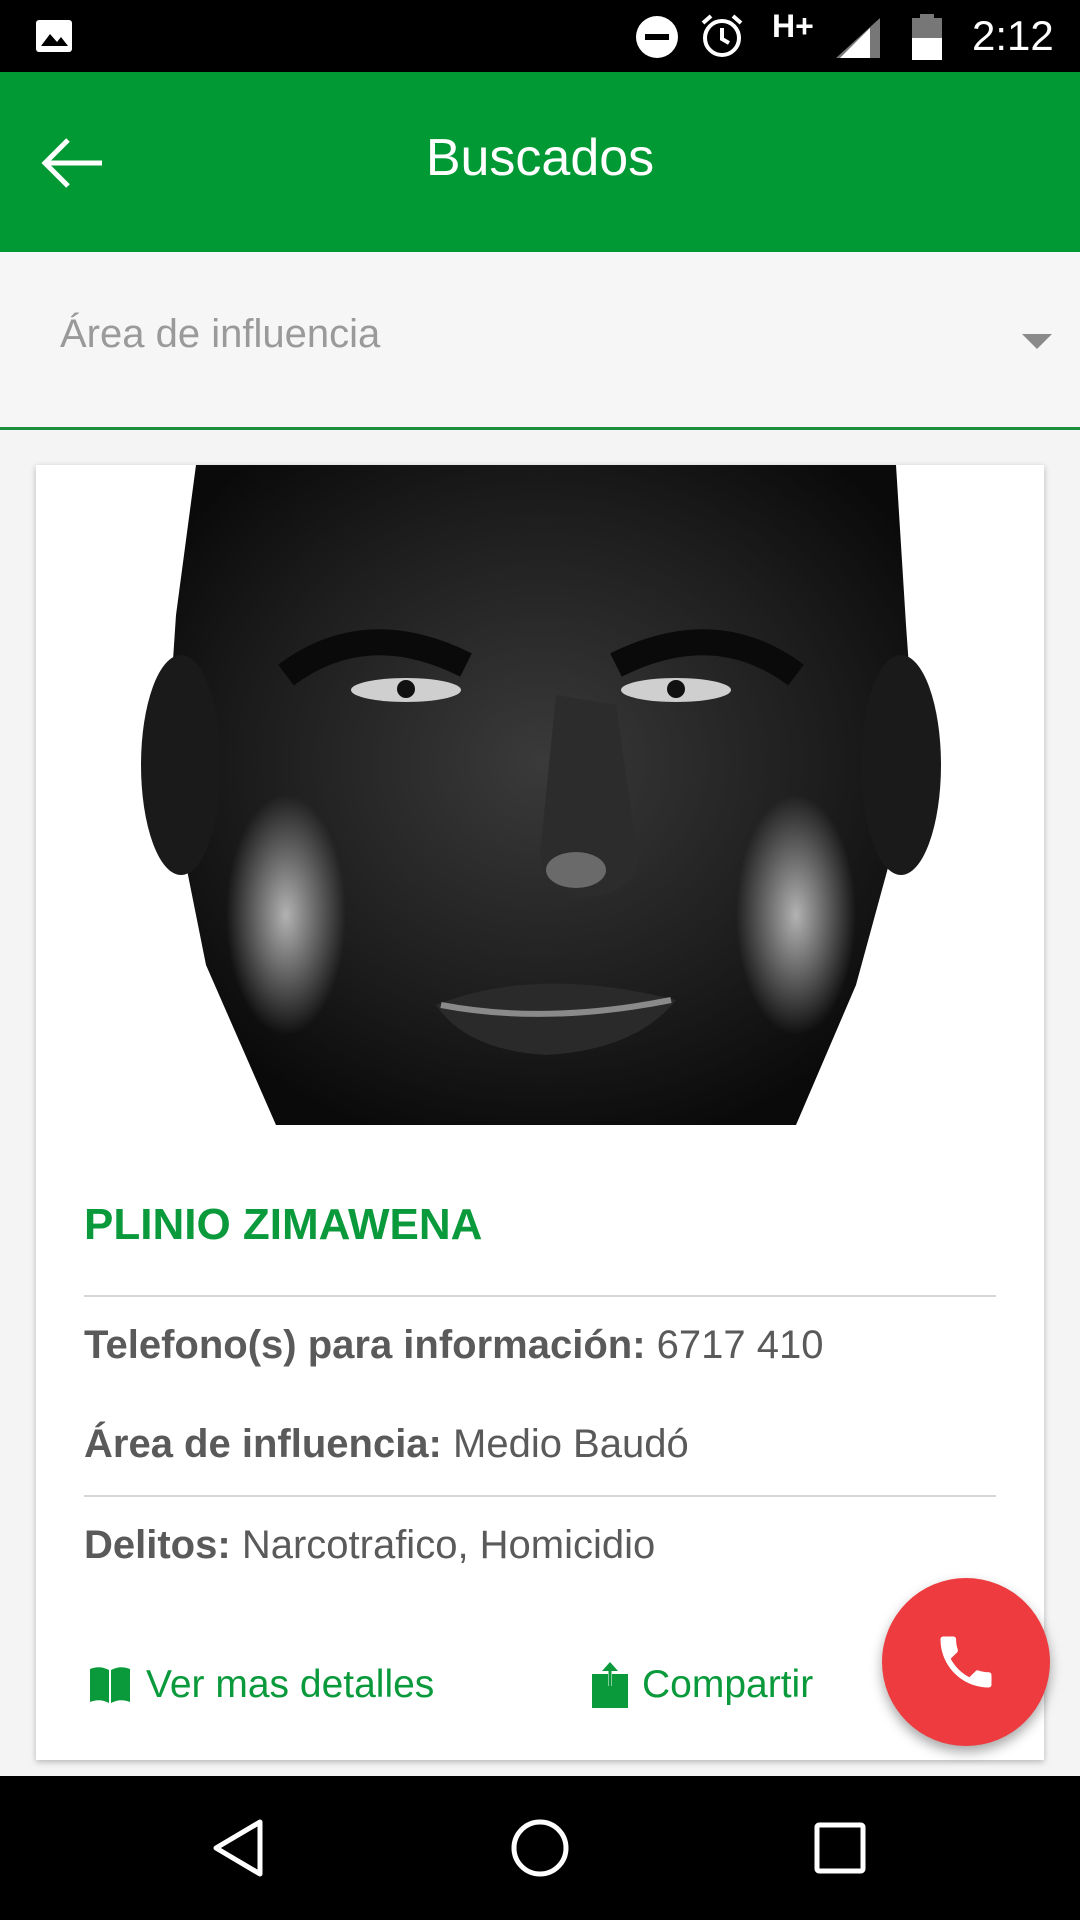  What do you see at coordinates (540, 341) in the screenshot?
I see `area-dropdown: Área de influencia` at bounding box center [540, 341].